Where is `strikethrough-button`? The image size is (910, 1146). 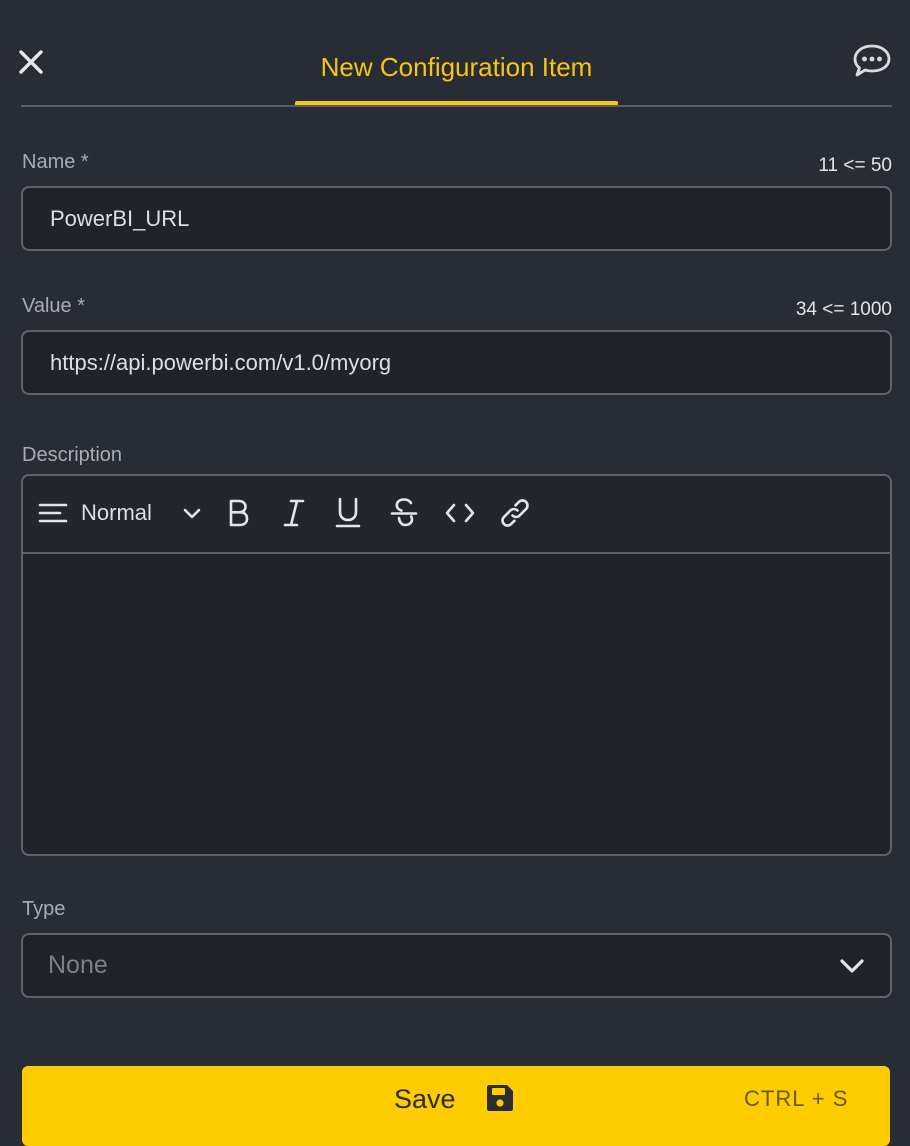
strikethrough-button is located at coordinates (404, 513).